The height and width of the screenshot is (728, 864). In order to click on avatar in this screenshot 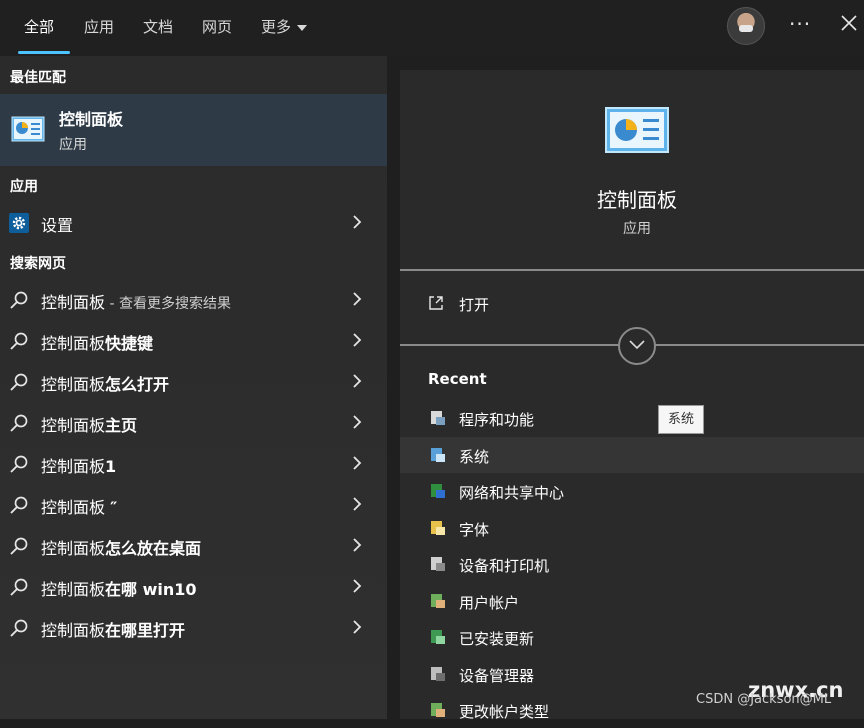, I will do `click(746, 26)`.